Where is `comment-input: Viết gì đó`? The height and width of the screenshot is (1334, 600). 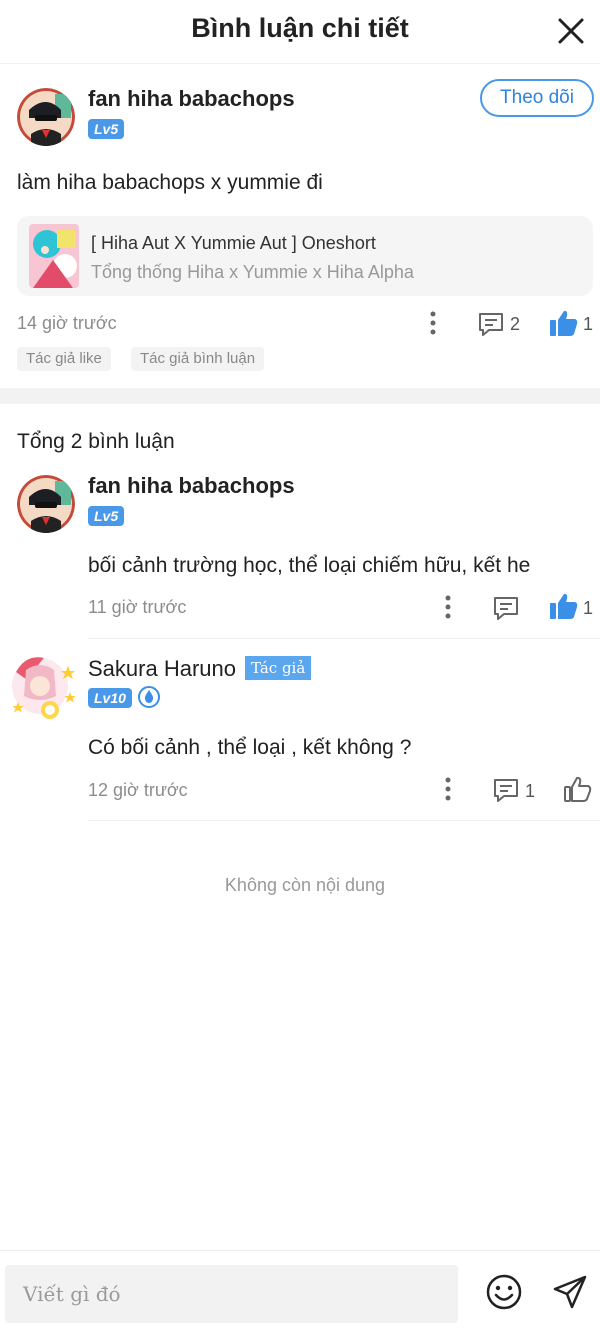
comment-input: Viết gì đó is located at coordinates (231, 1294).